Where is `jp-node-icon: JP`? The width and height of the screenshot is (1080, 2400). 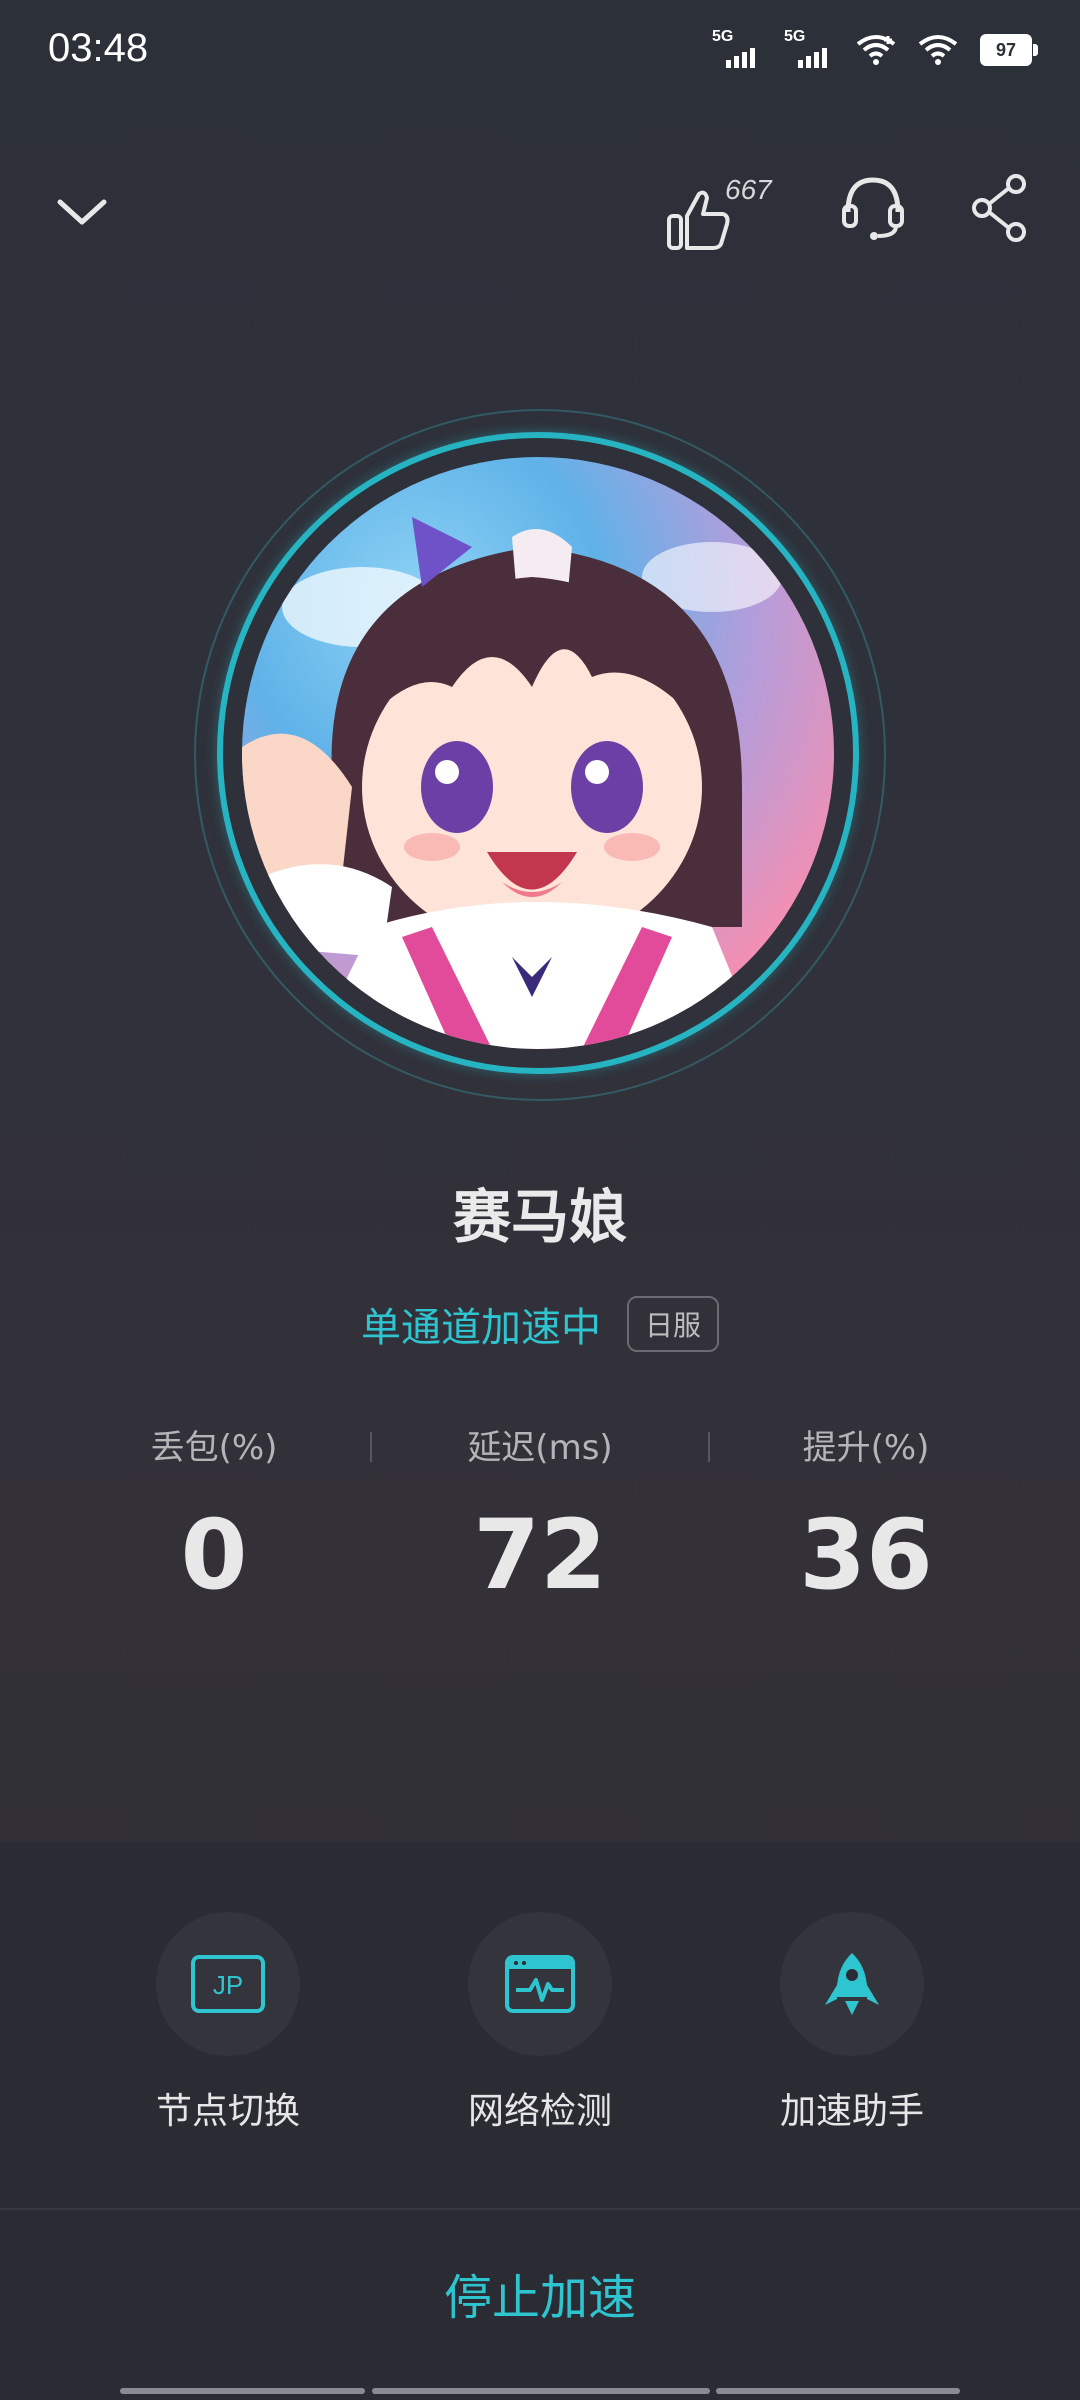 jp-node-icon: JP is located at coordinates (228, 1984).